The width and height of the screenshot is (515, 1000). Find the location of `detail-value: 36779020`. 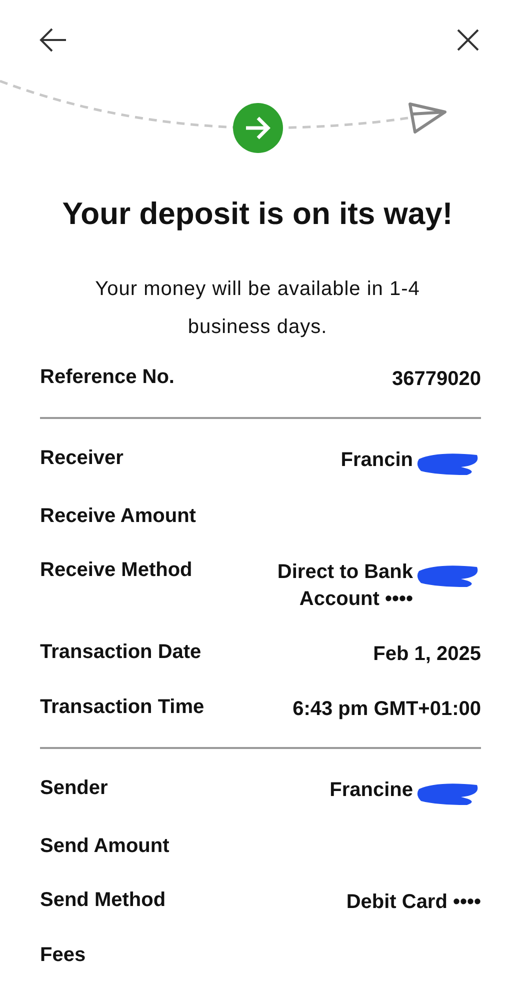

detail-value: 36779020 is located at coordinates (436, 379).